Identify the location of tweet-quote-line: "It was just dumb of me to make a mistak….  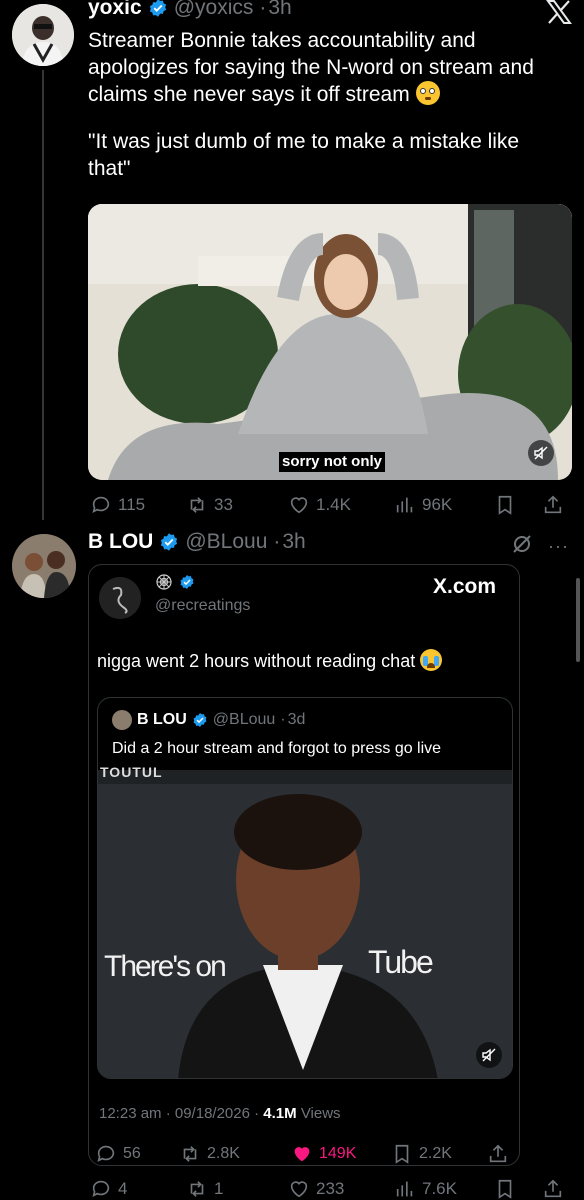
(304, 141).